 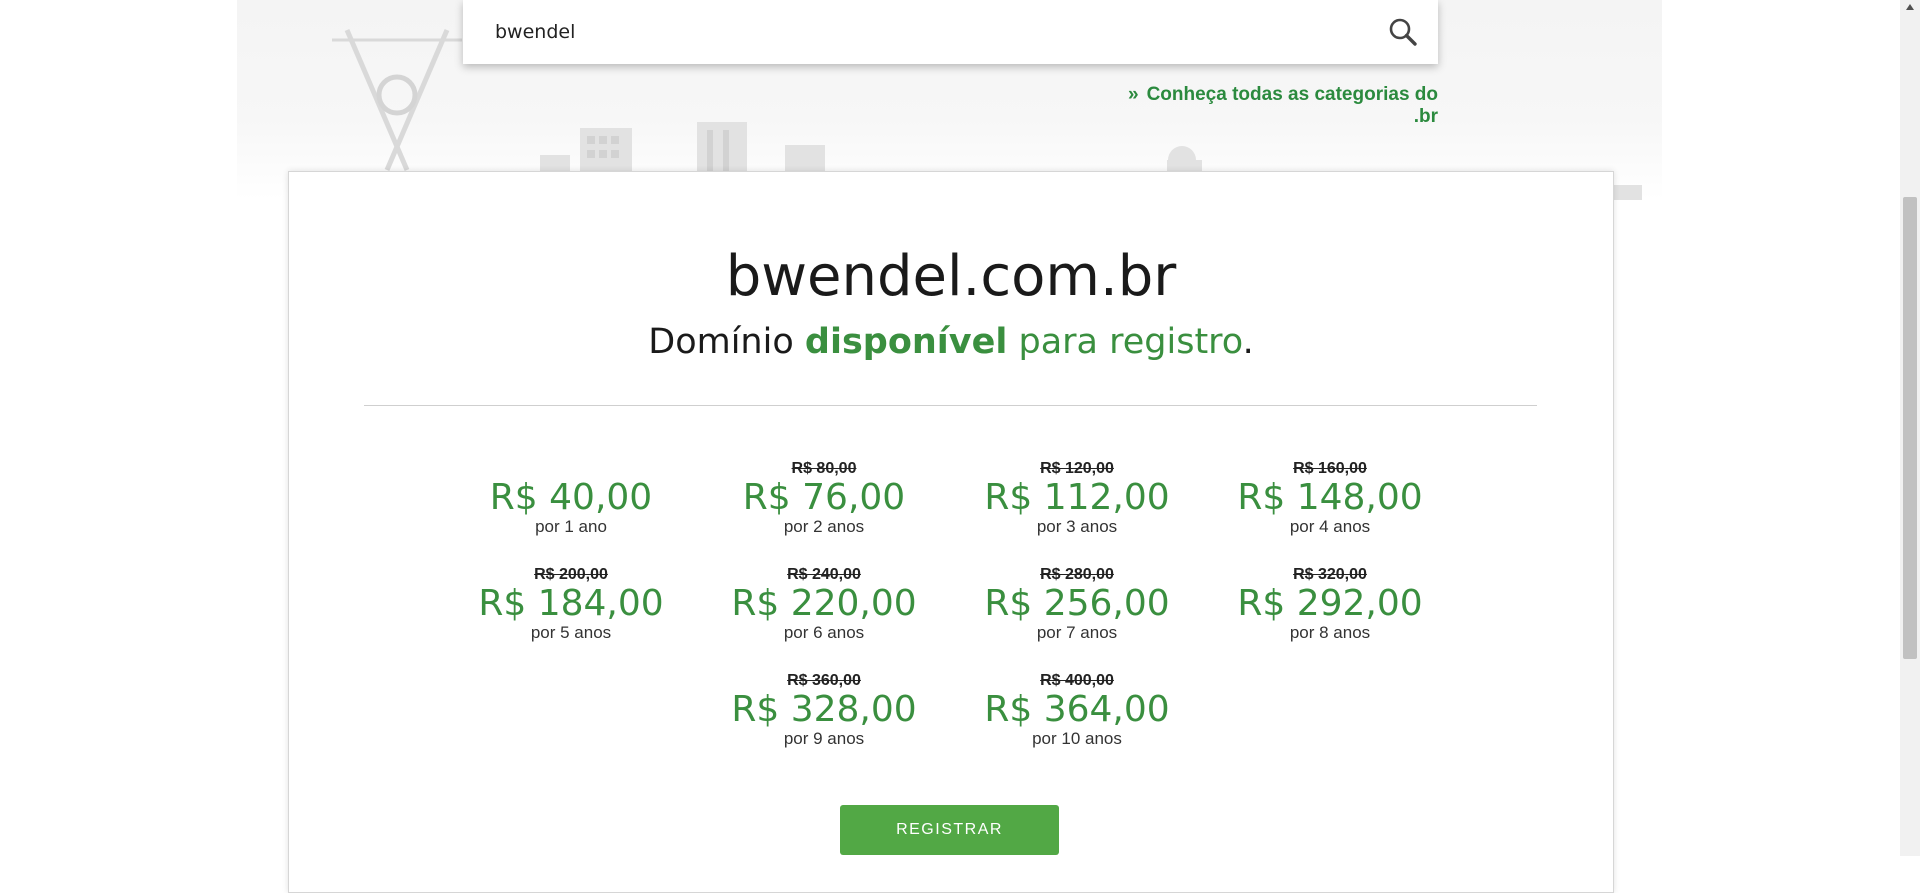 I want to click on original-price, so click(x=571, y=469).